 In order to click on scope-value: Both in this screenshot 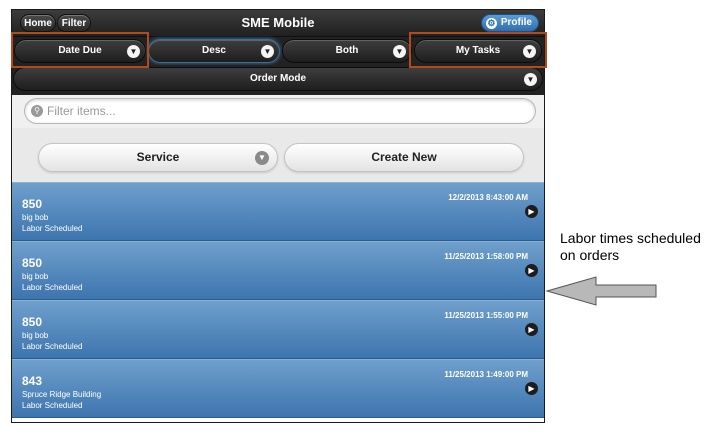, I will do `click(347, 50)`.